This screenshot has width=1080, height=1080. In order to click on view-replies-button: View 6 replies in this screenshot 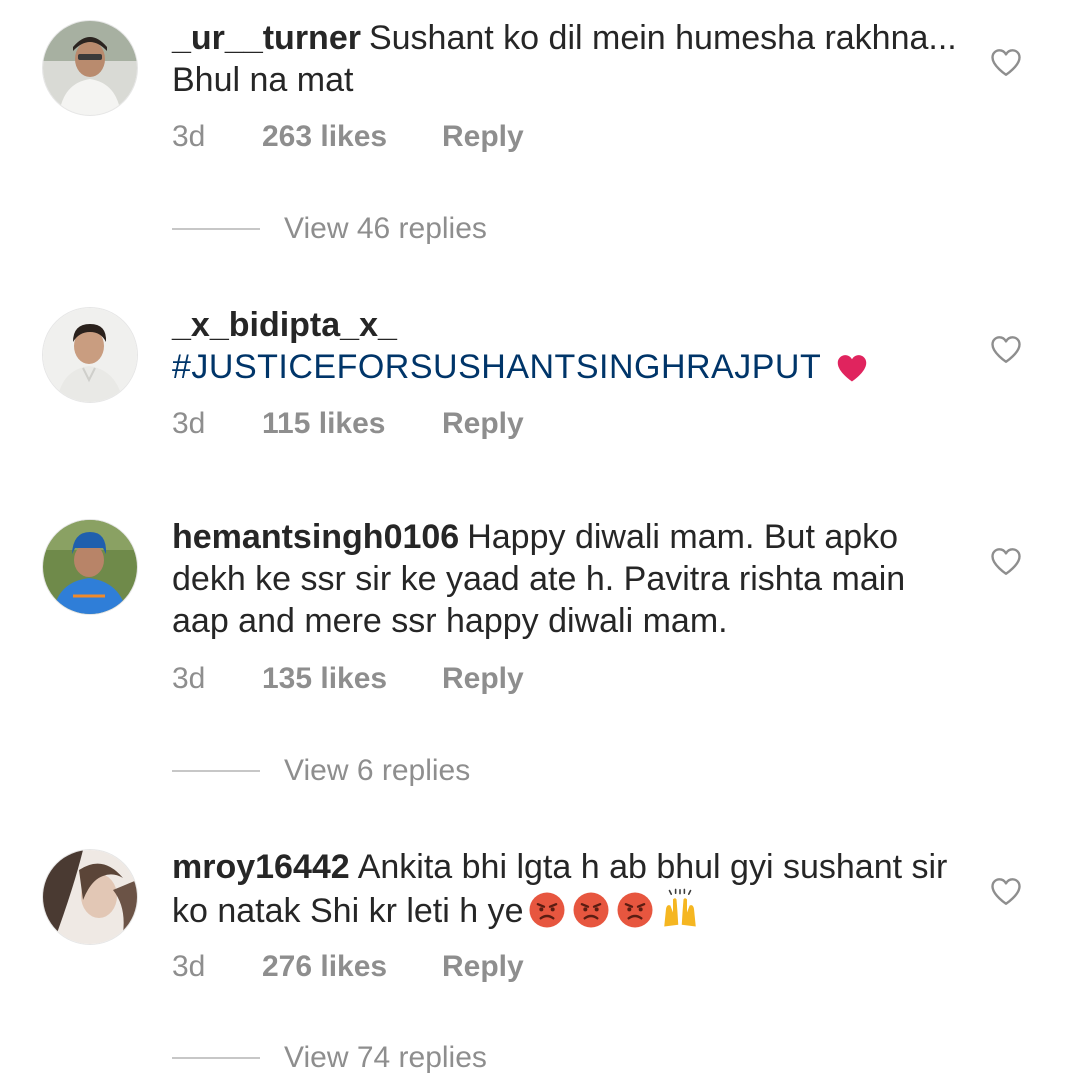, I will do `click(321, 771)`.